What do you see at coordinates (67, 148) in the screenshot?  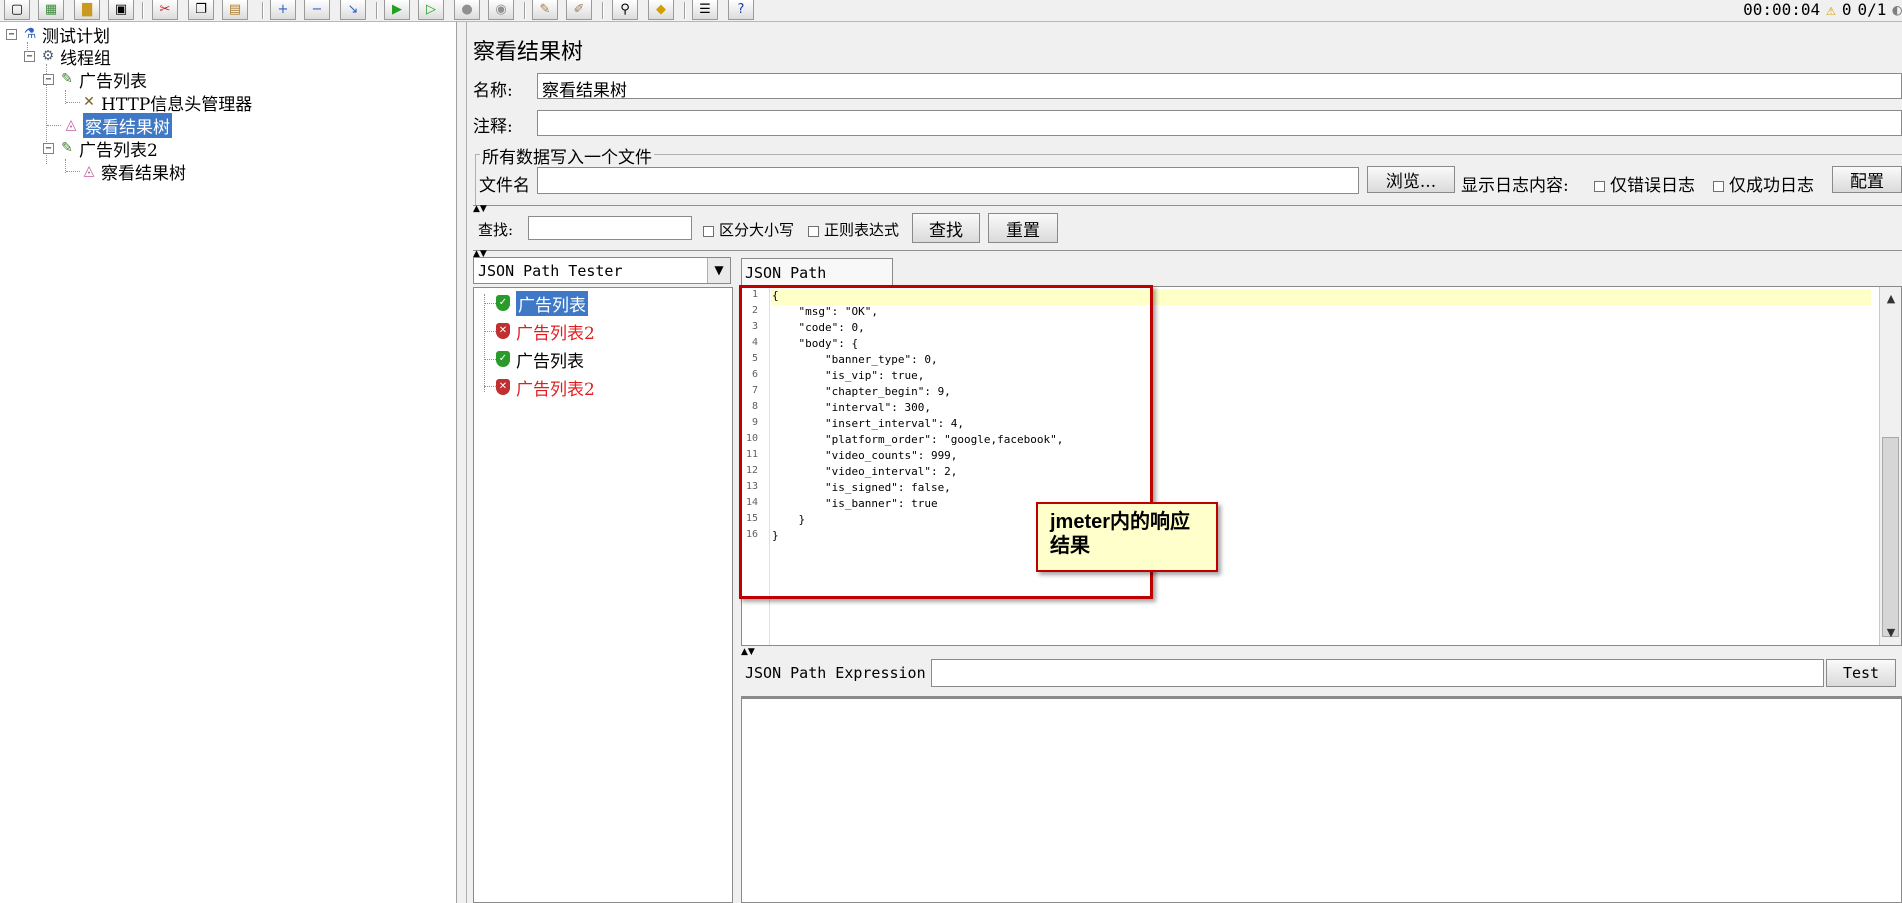 I see `http-sampler-icon: ✎` at bounding box center [67, 148].